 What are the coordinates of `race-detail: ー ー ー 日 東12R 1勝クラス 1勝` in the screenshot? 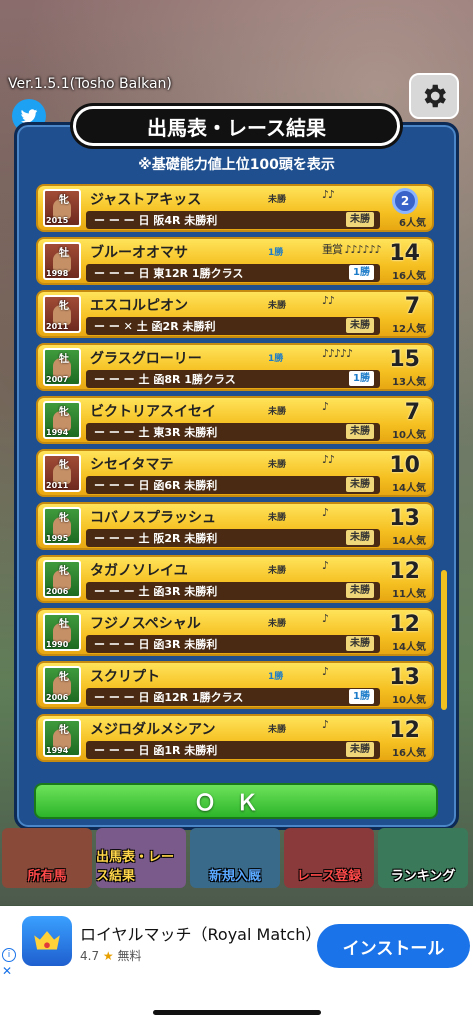 It's located at (233, 273).